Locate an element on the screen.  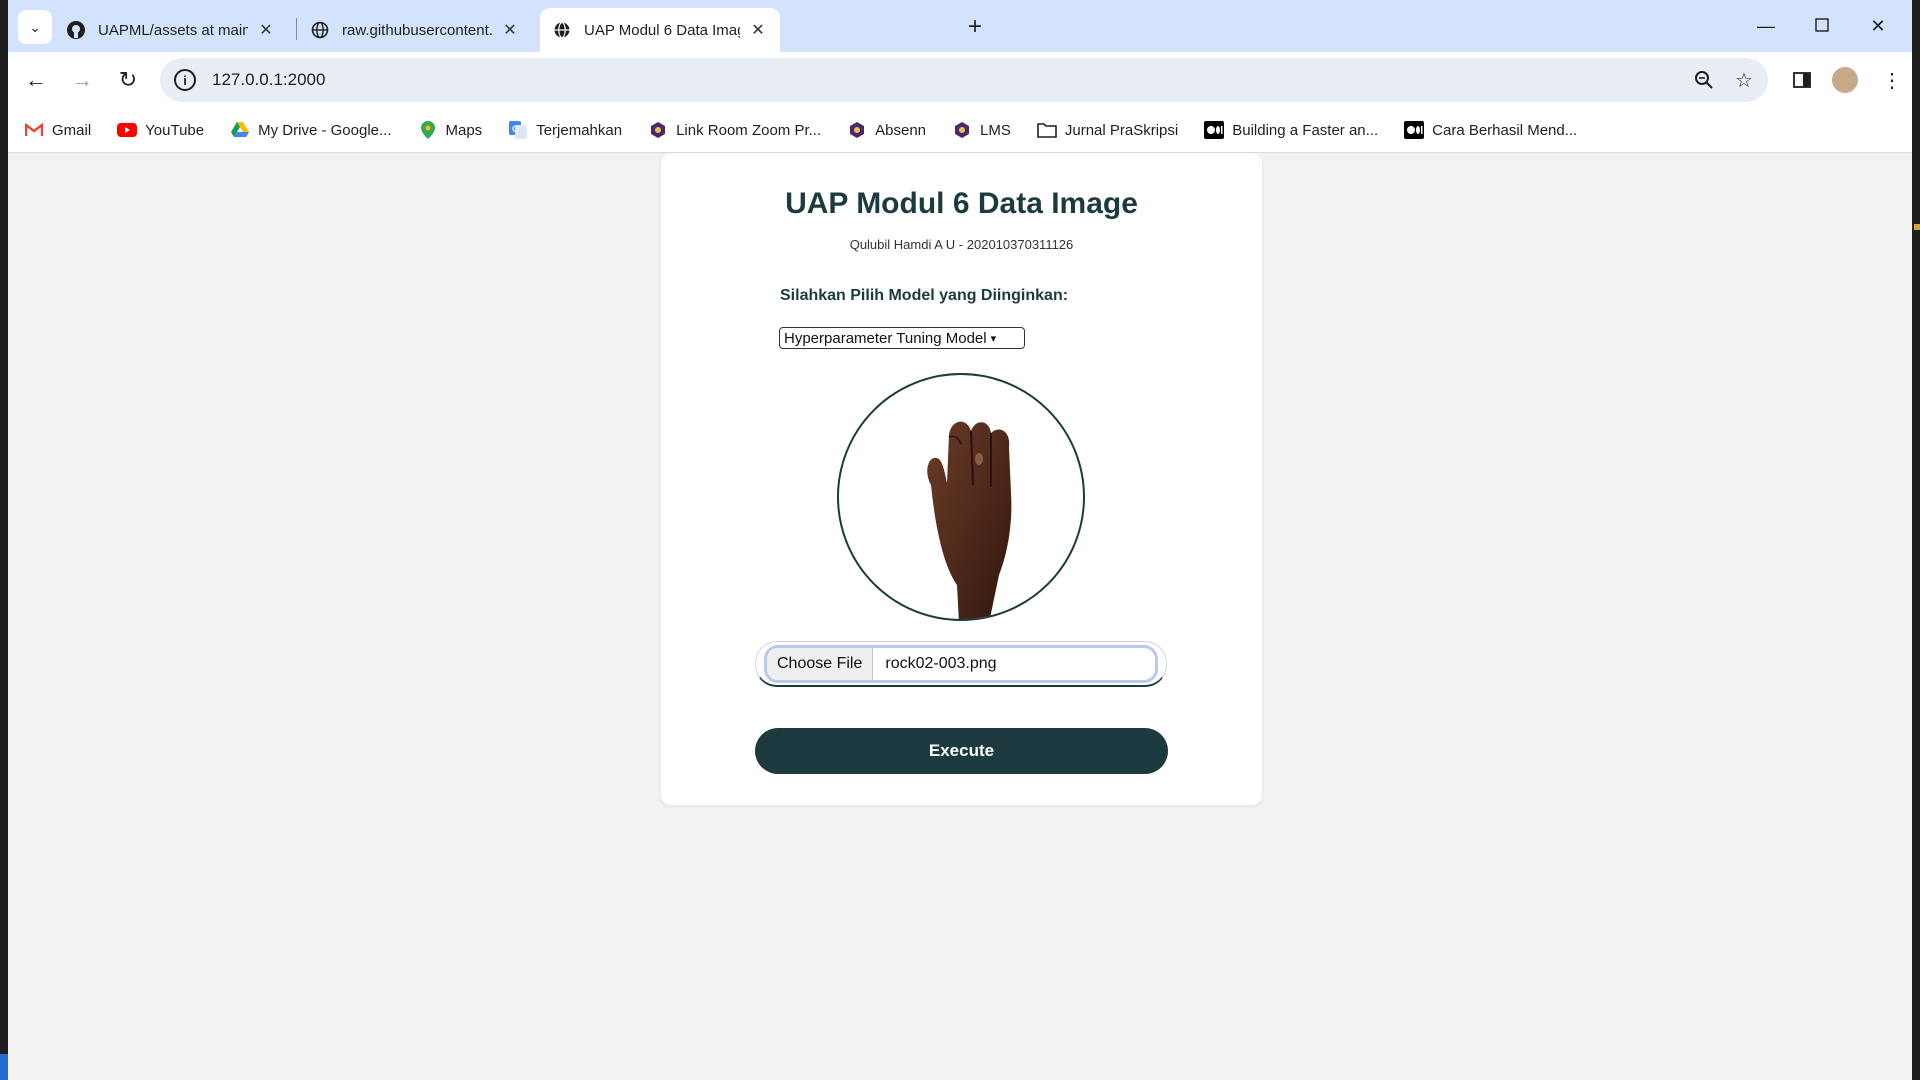
tab-separator is located at coordinates (296, 29).